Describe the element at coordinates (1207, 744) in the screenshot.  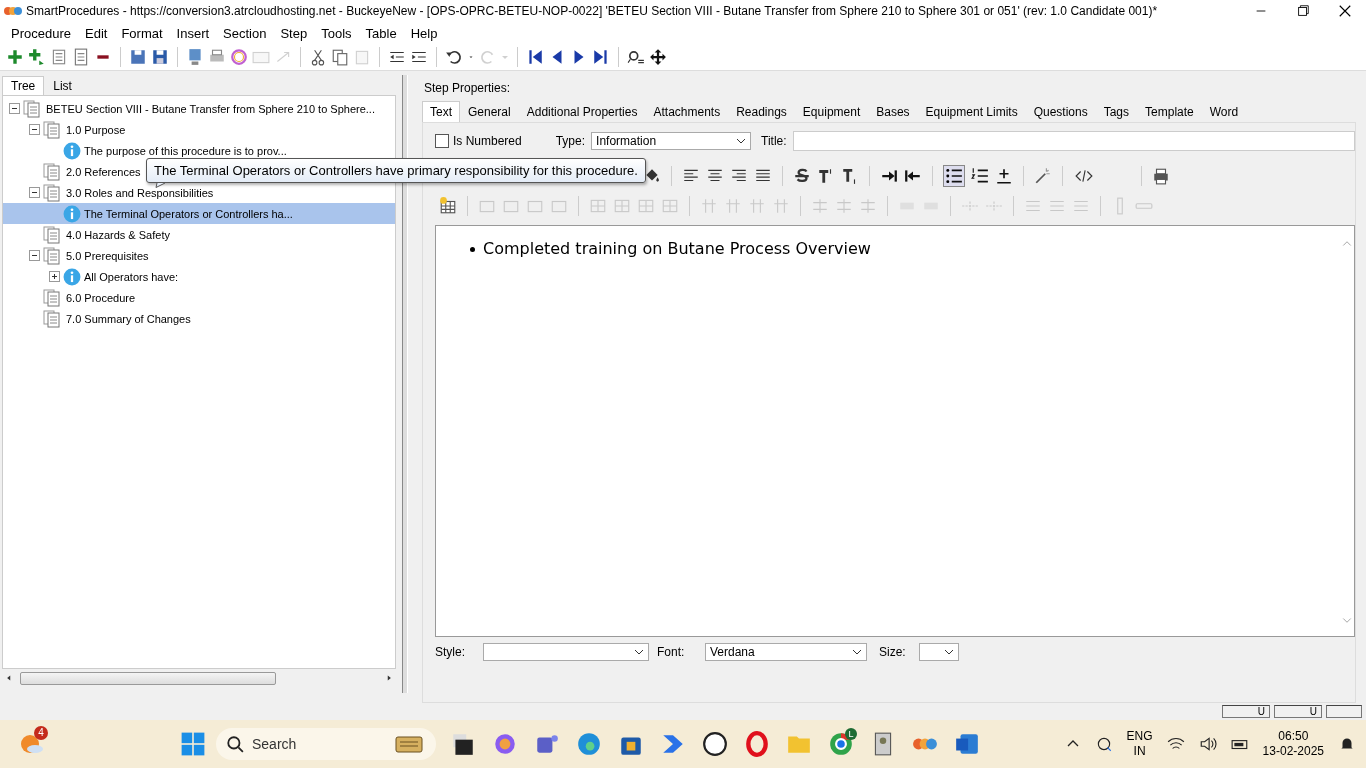
I see `speaker-icon` at that location.